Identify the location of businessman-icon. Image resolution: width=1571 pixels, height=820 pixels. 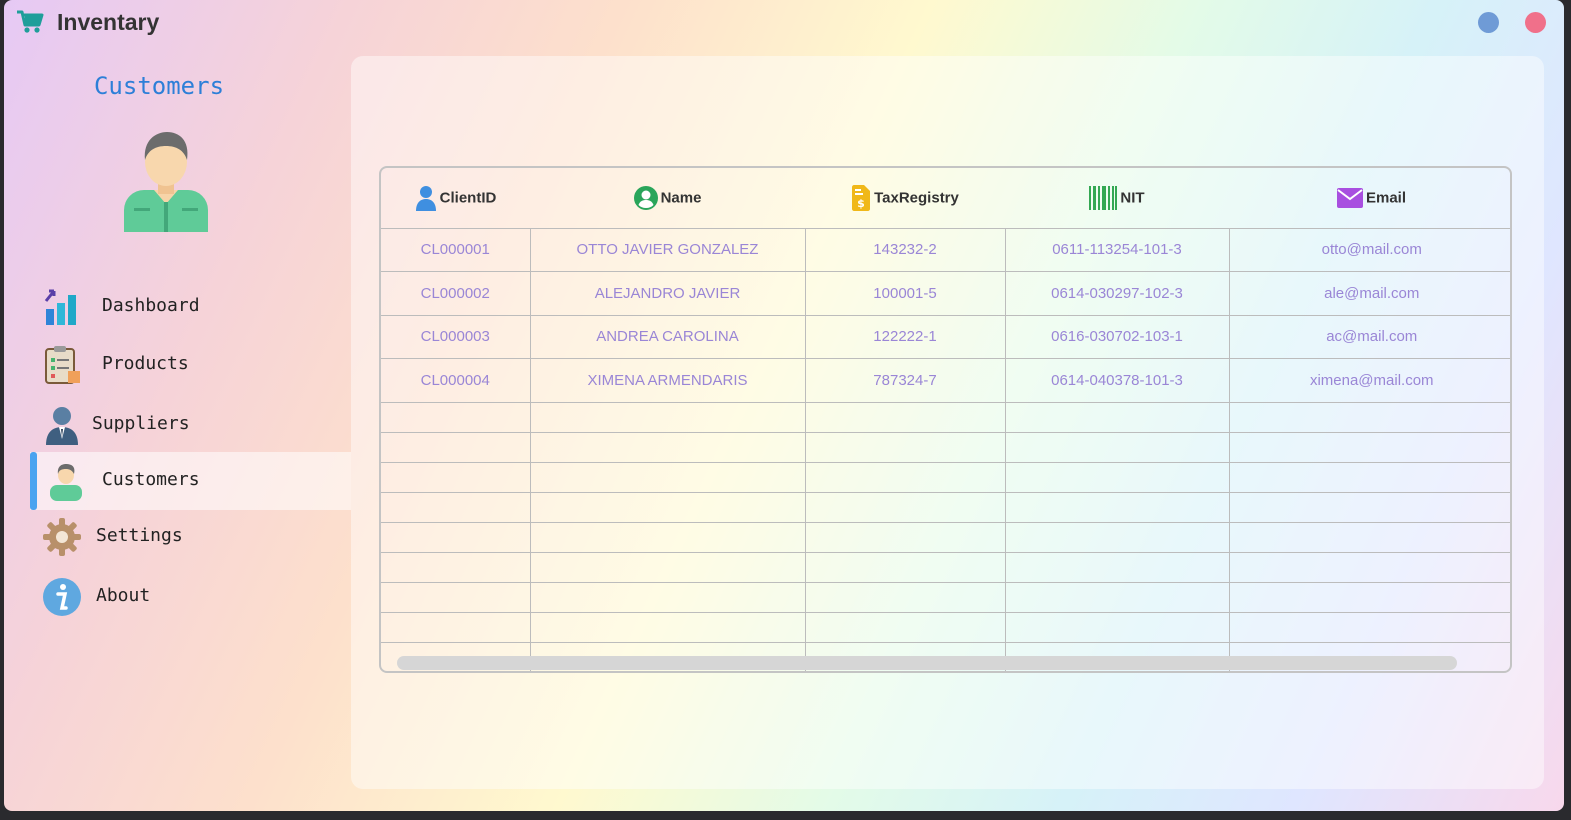
(62, 426).